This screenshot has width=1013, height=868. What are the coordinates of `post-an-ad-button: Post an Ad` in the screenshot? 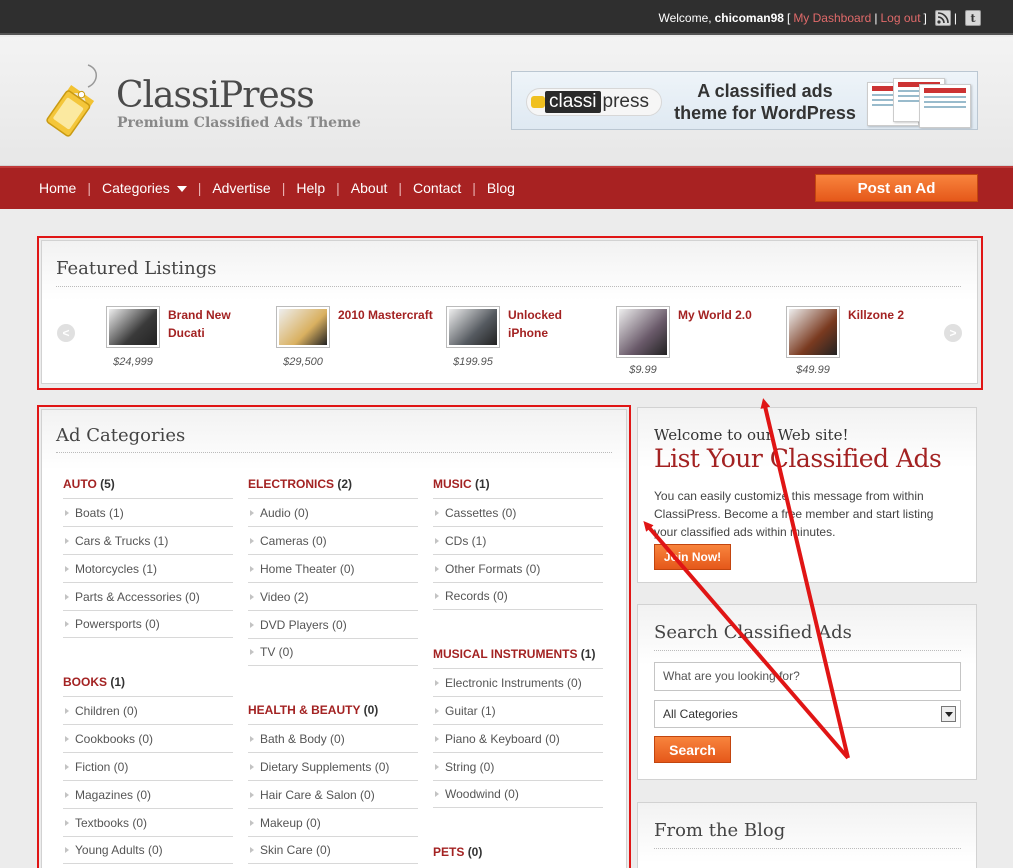 It's located at (896, 188).